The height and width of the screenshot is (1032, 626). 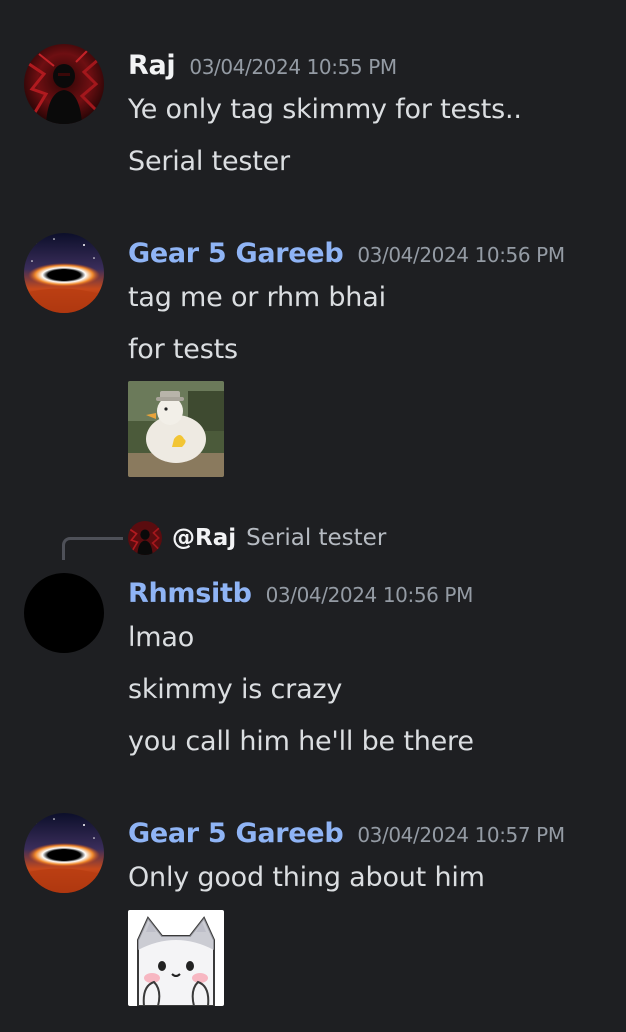 I want to click on message-header: Raj 03/04/2024 10:55 PM, so click(x=262, y=65).